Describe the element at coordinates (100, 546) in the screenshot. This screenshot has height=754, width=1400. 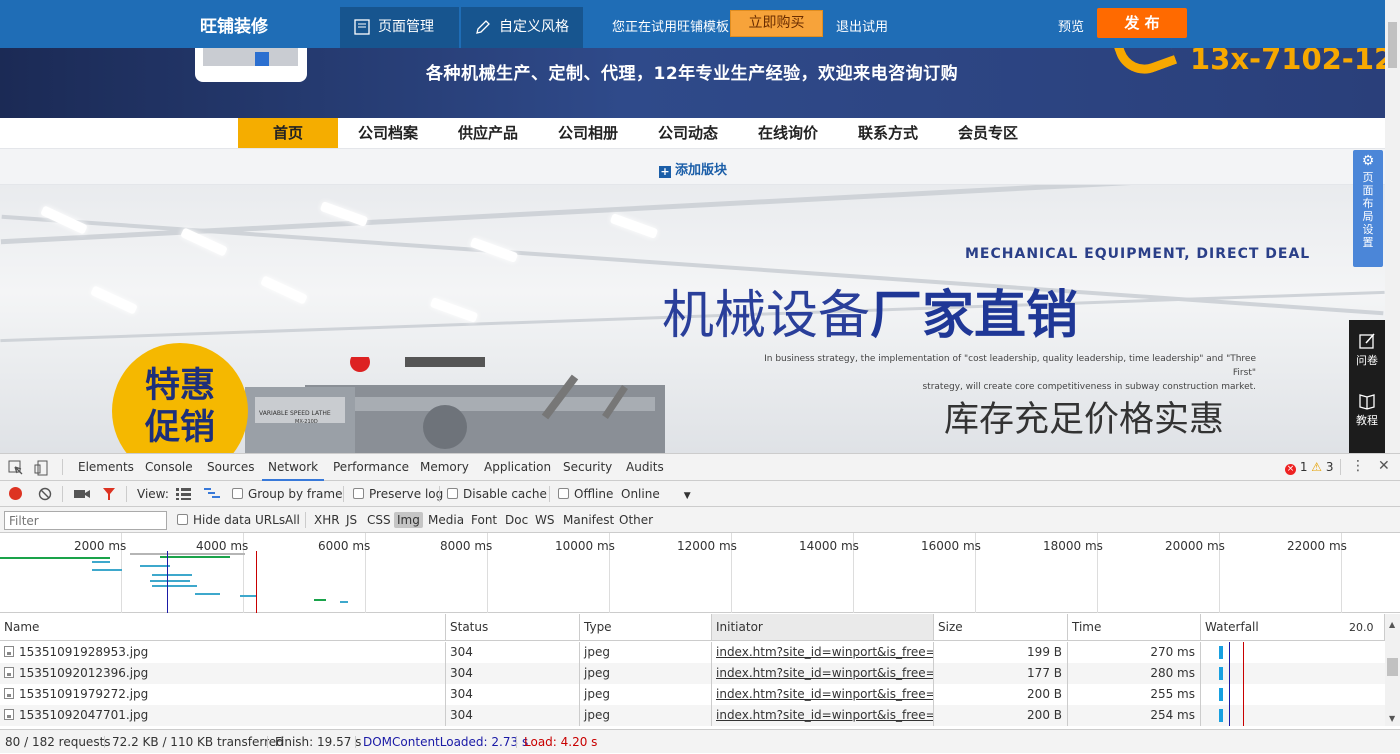
I see `overview-tick: 2000 ms` at that location.